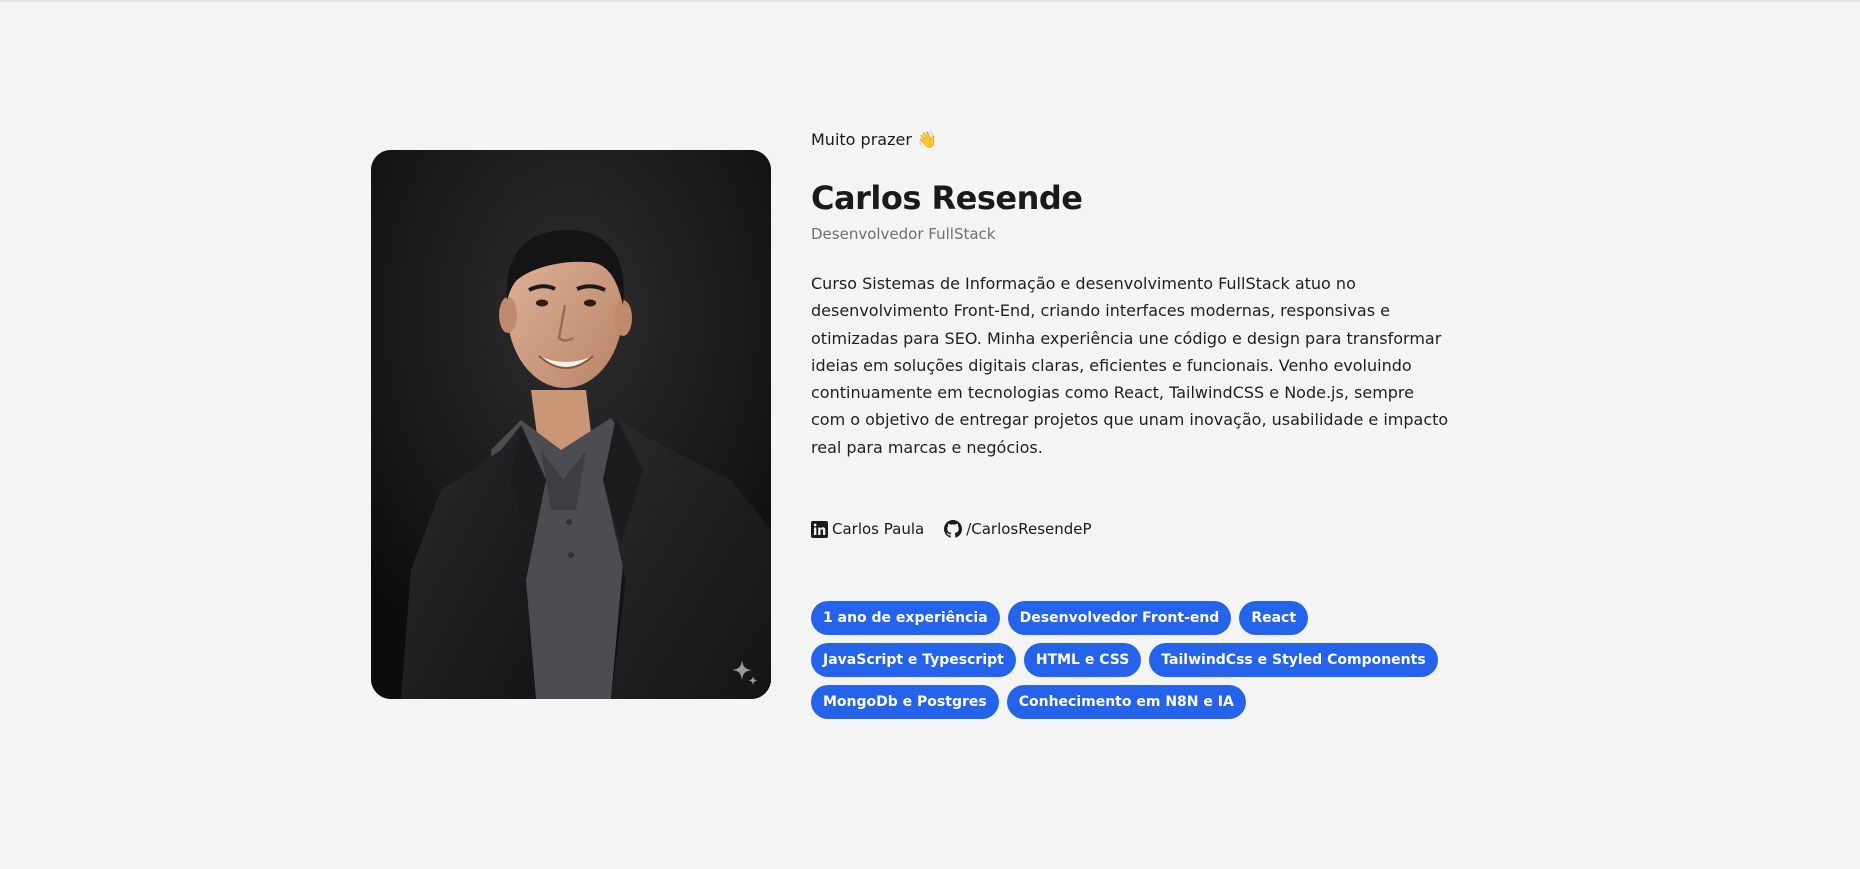 The height and width of the screenshot is (869, 1860). Describe the element at coordinates (819, 529) in the screenshot. I see `linkedin-icon` at that location.